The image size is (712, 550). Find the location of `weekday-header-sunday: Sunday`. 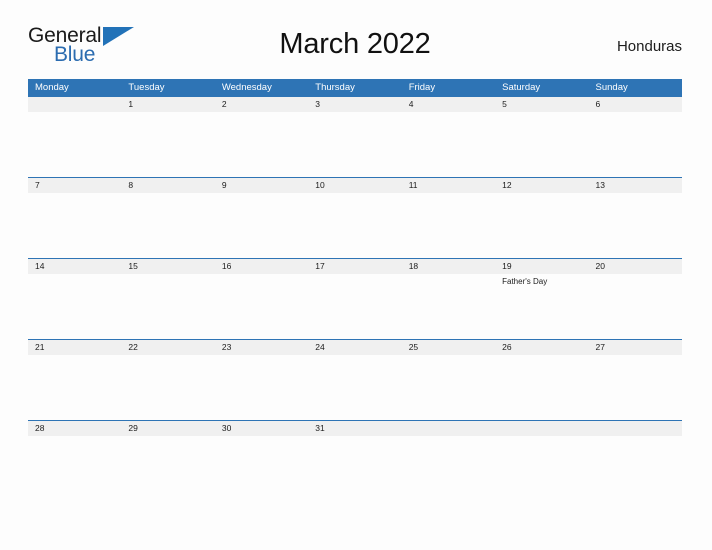

weekday-header-sunday: Sunday is located at coordinates (611, 87).